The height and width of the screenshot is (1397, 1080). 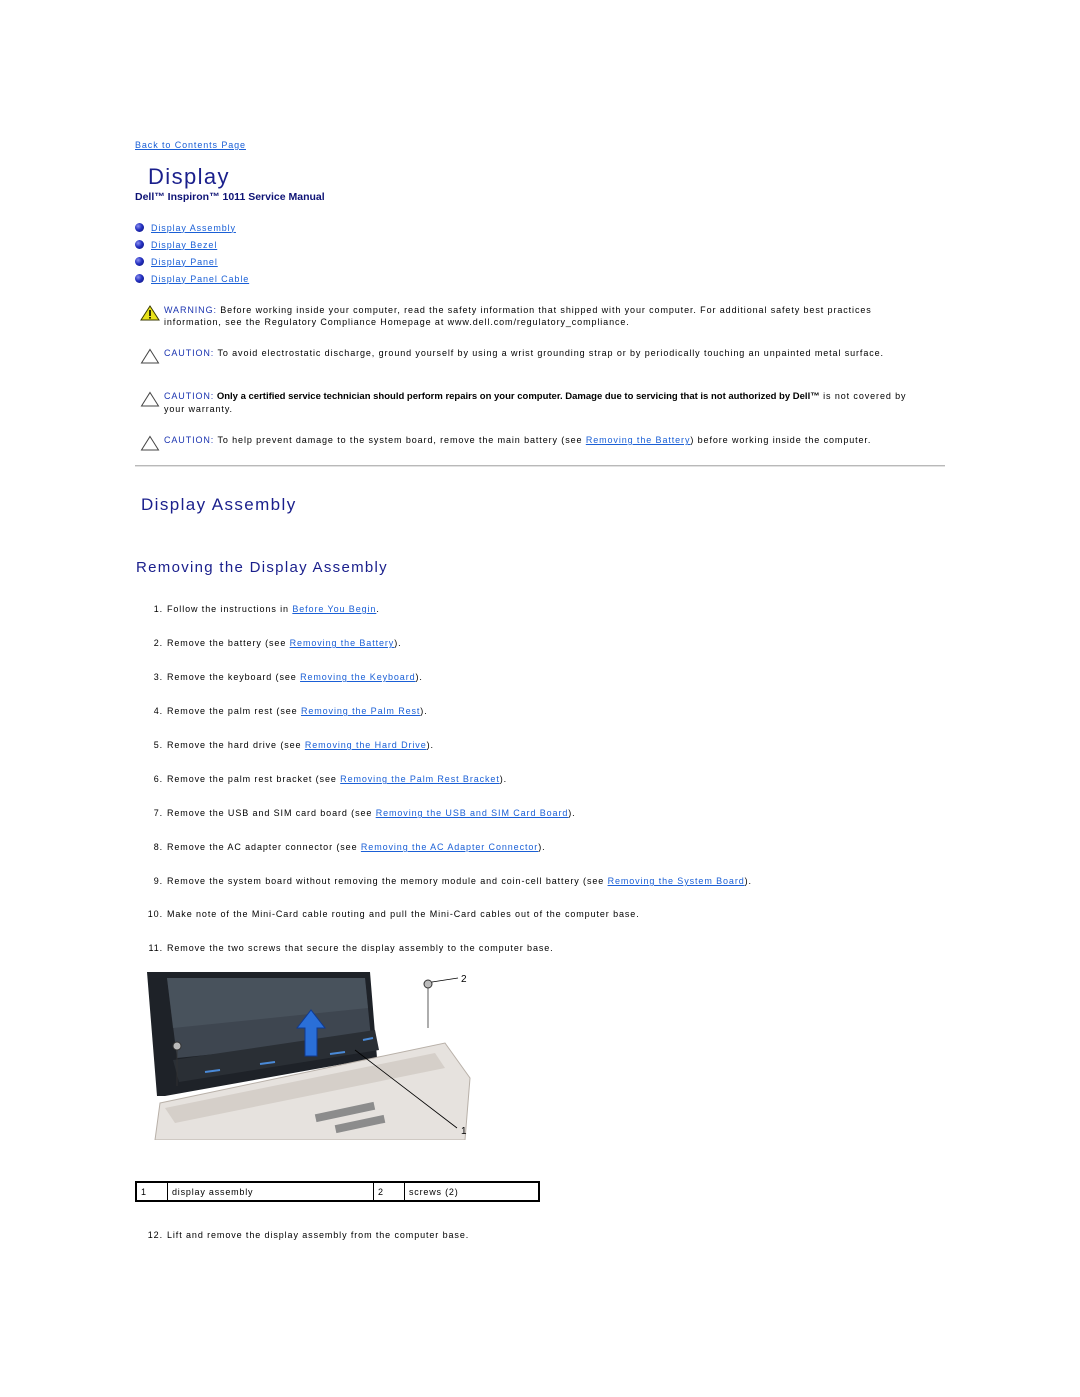 I want to click on removing-battery-link: Removing the Battery, so click(x=638, y=440).